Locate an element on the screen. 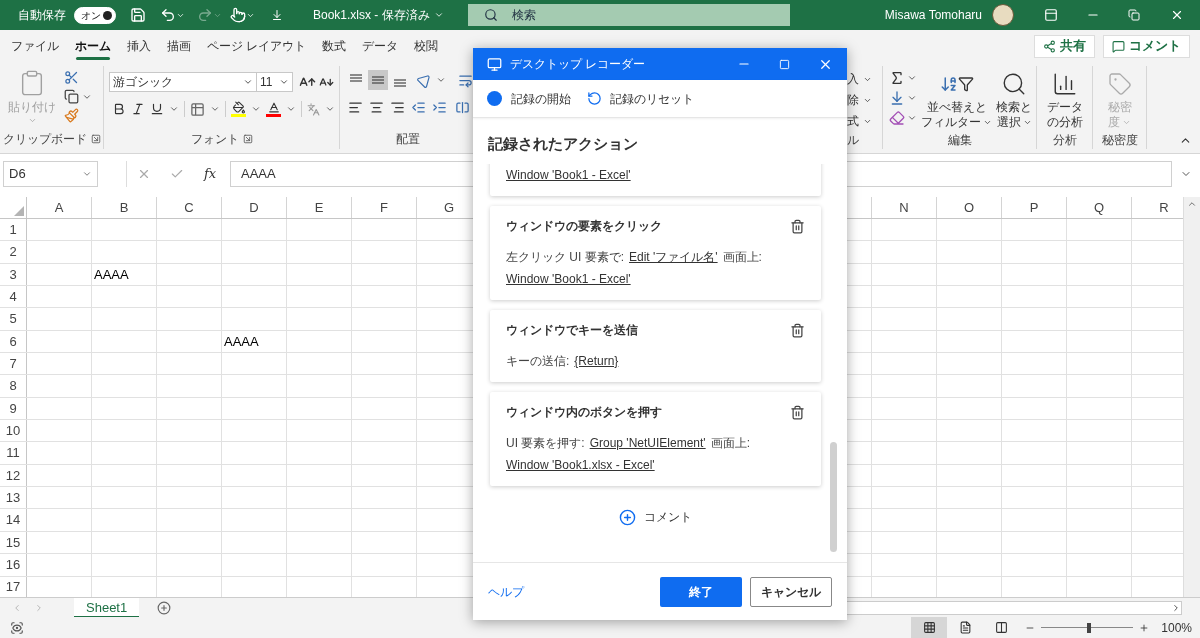  font-size-select: 11 is located at coordinates (275, 82).